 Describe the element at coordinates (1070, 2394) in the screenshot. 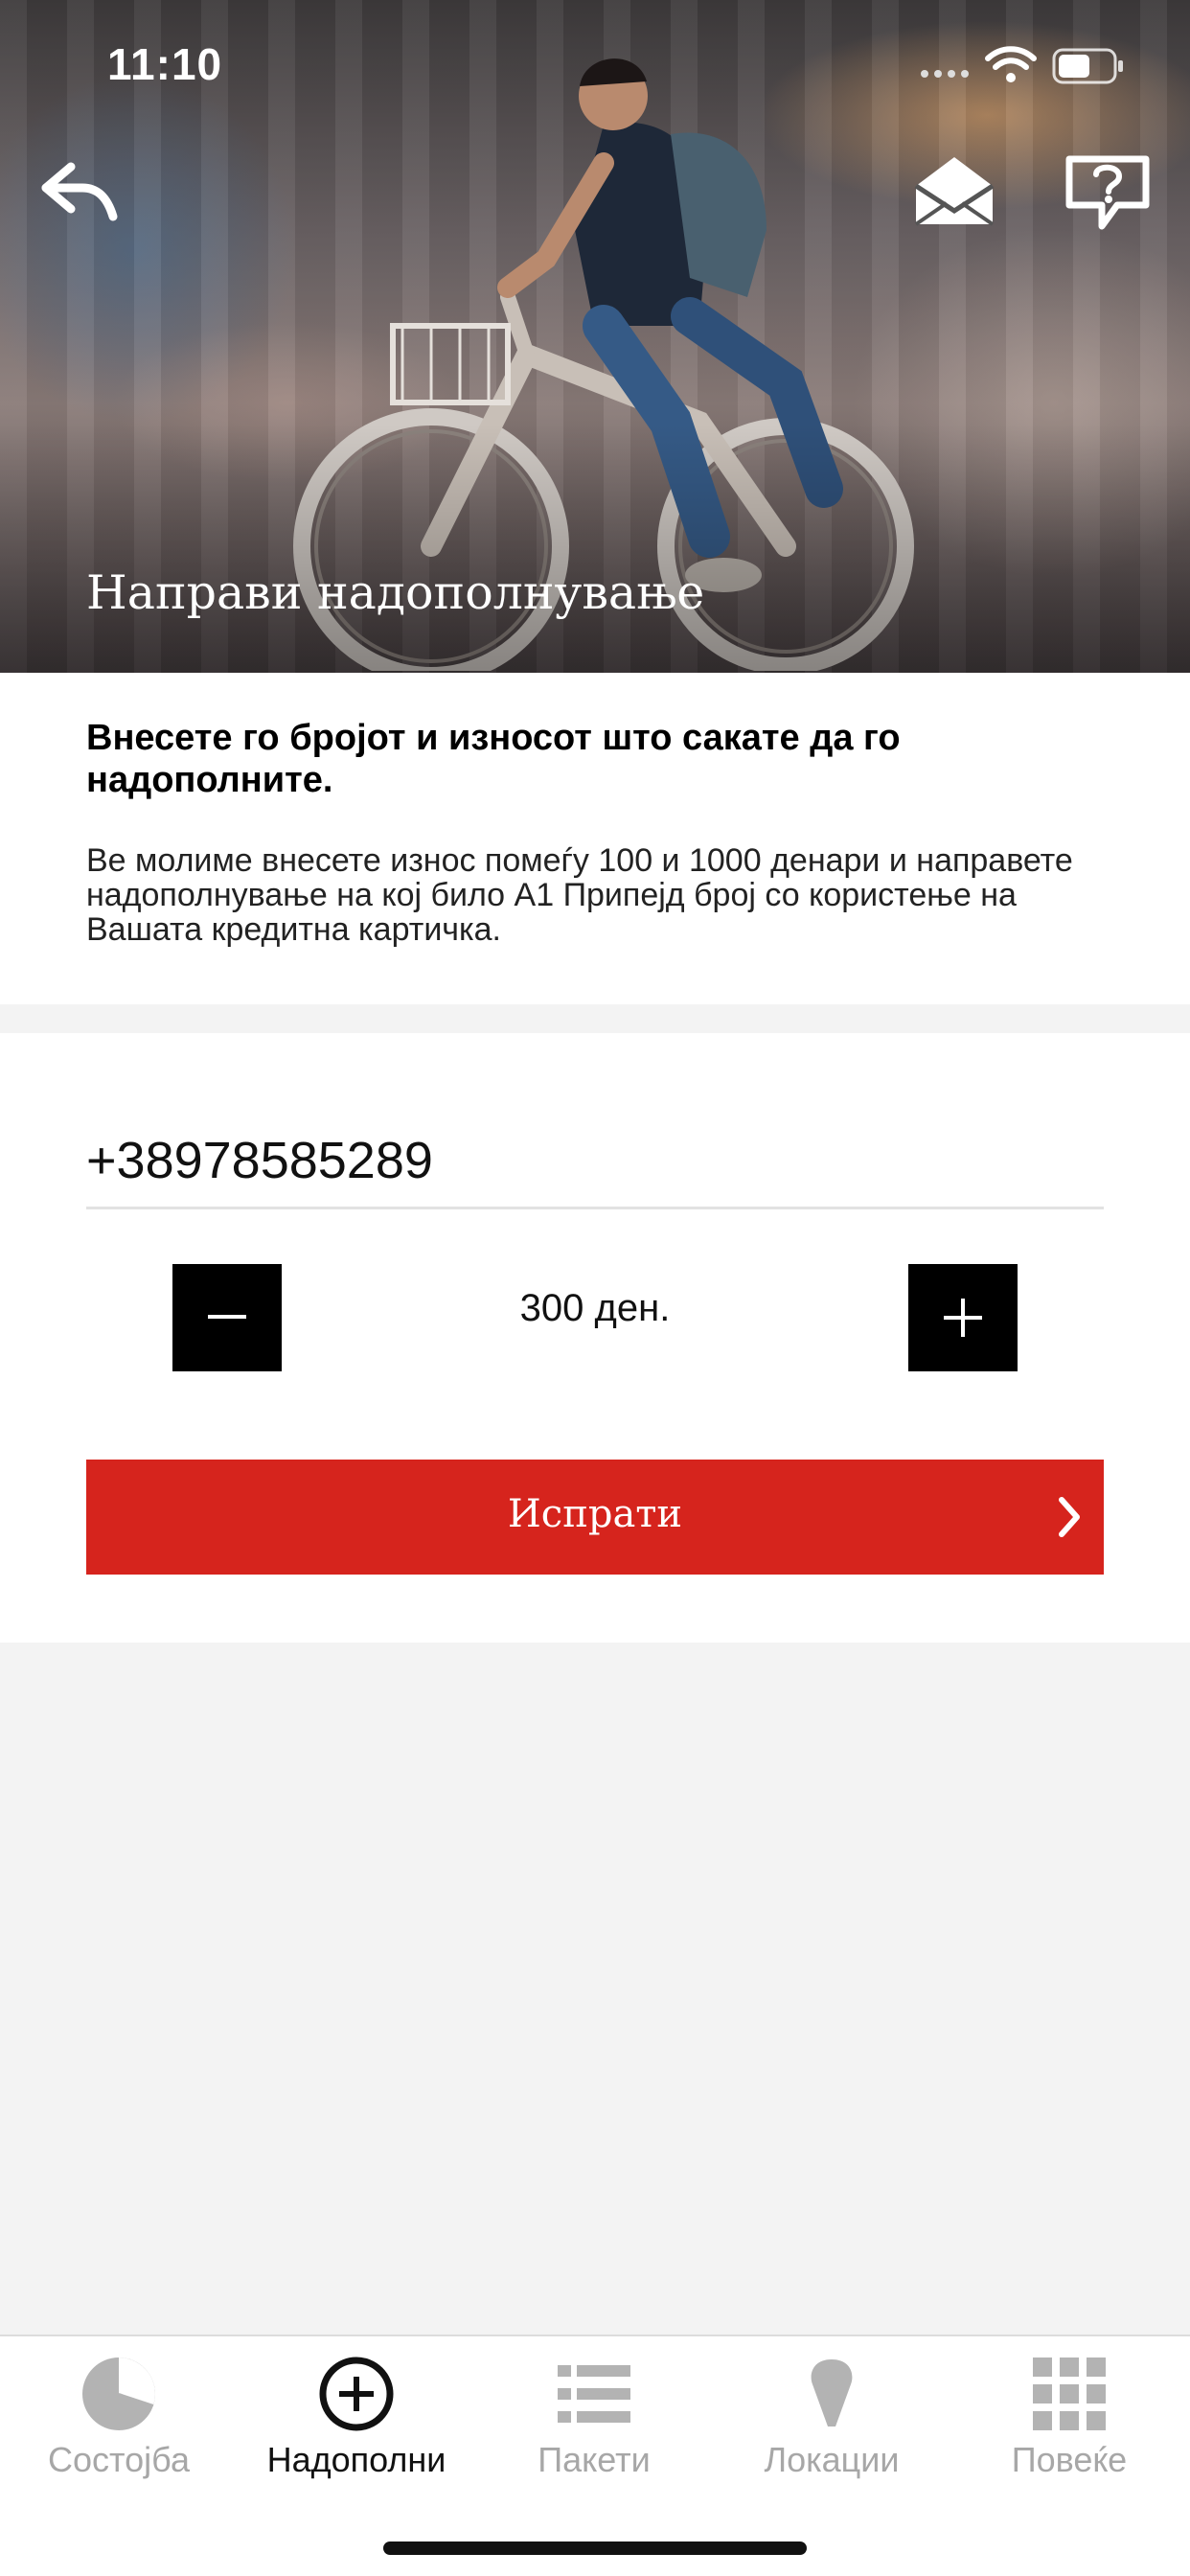

I see `grid-icon` at that location.